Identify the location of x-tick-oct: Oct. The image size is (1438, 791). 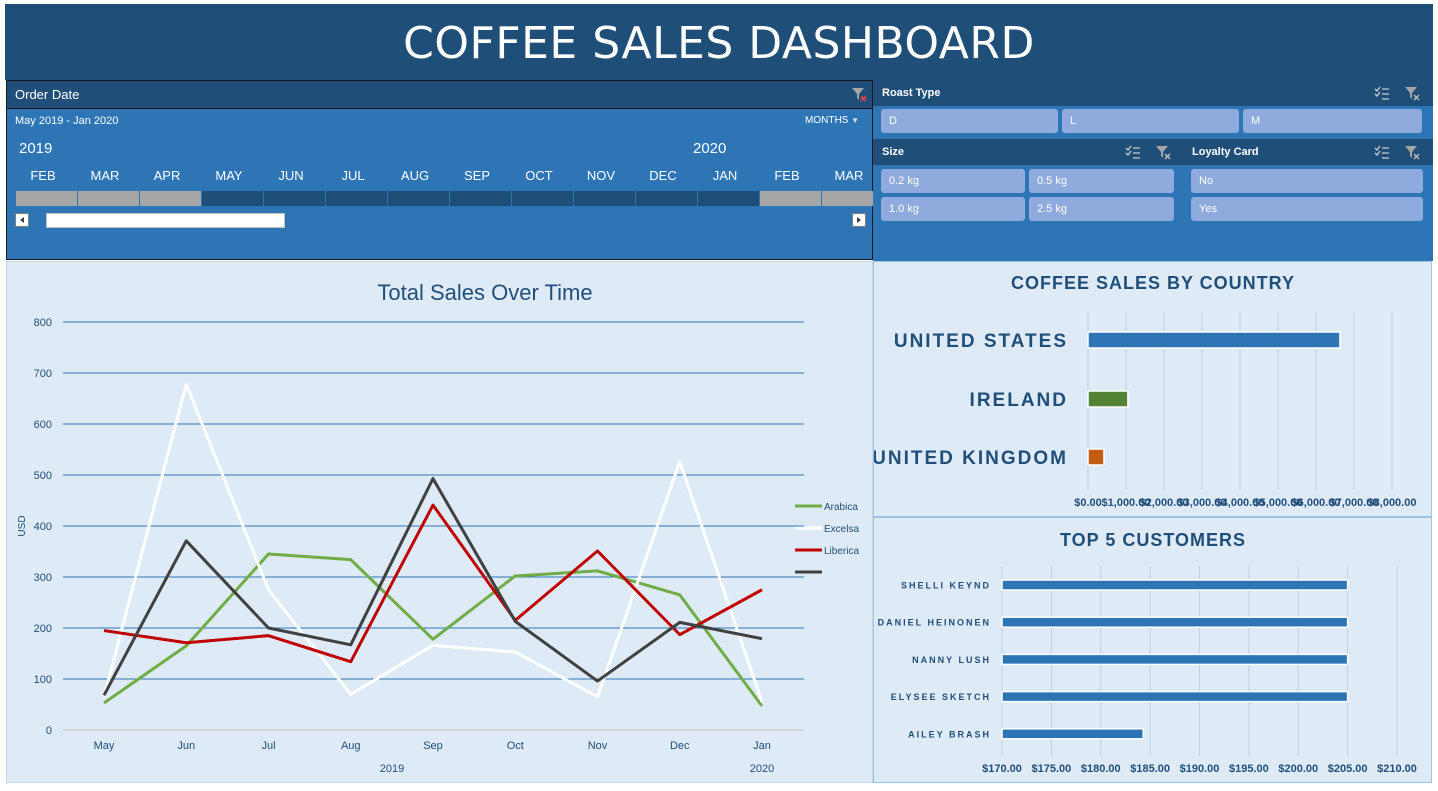
(515, 746).